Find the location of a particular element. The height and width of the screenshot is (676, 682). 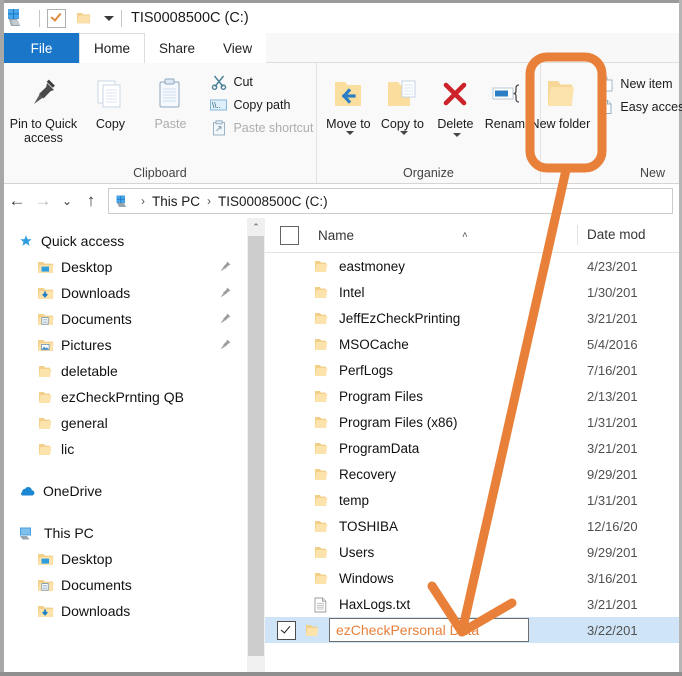

table-row: Windows 3/16/201 is located at coordinates (472, 578).